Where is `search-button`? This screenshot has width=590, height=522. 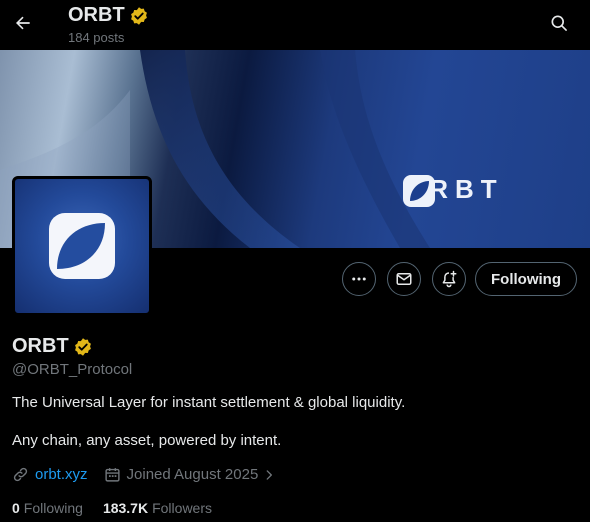
search-button is located at coordinates (559, 23).